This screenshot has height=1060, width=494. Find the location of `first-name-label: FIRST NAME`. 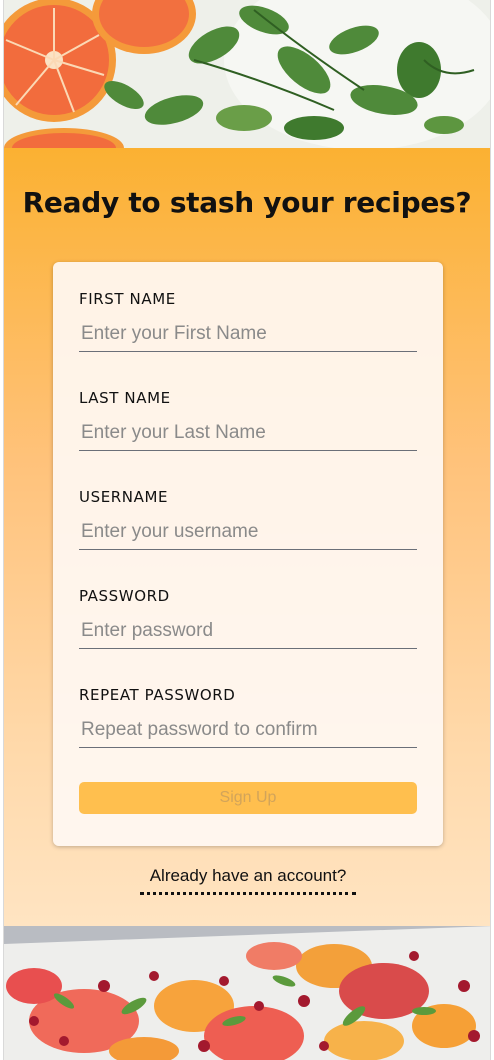

first-name-label: FIRST NAME is located at coordinates (127, 299).